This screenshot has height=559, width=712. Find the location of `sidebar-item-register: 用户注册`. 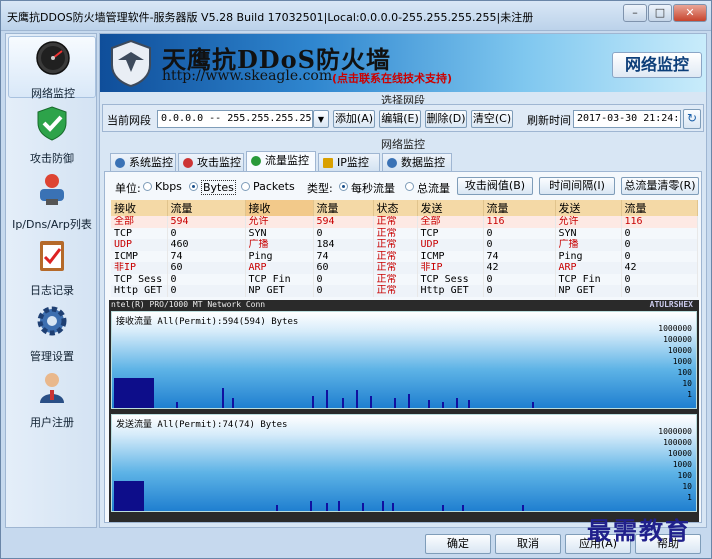

sidebar-item-register: 用户注册 is located at coordinates (52, 397).